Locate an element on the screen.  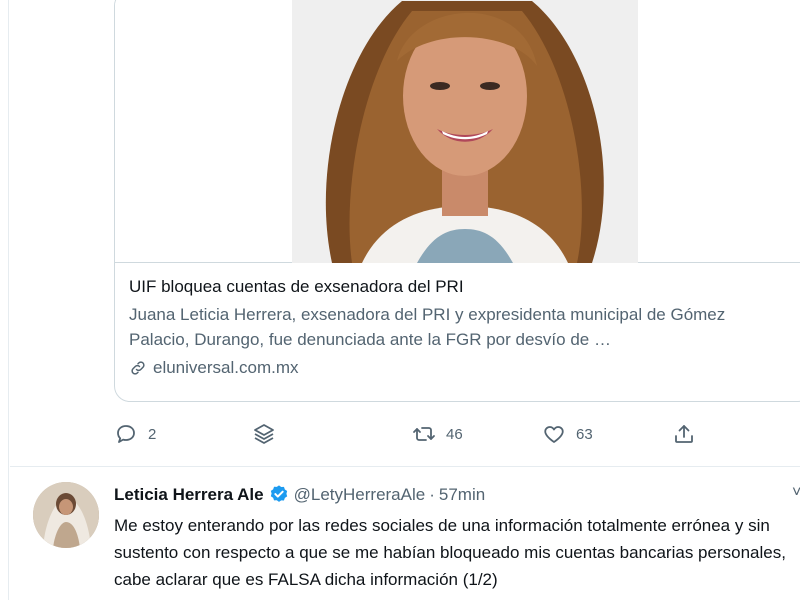
verified-badge-icon is located at coordinates (278, 493).